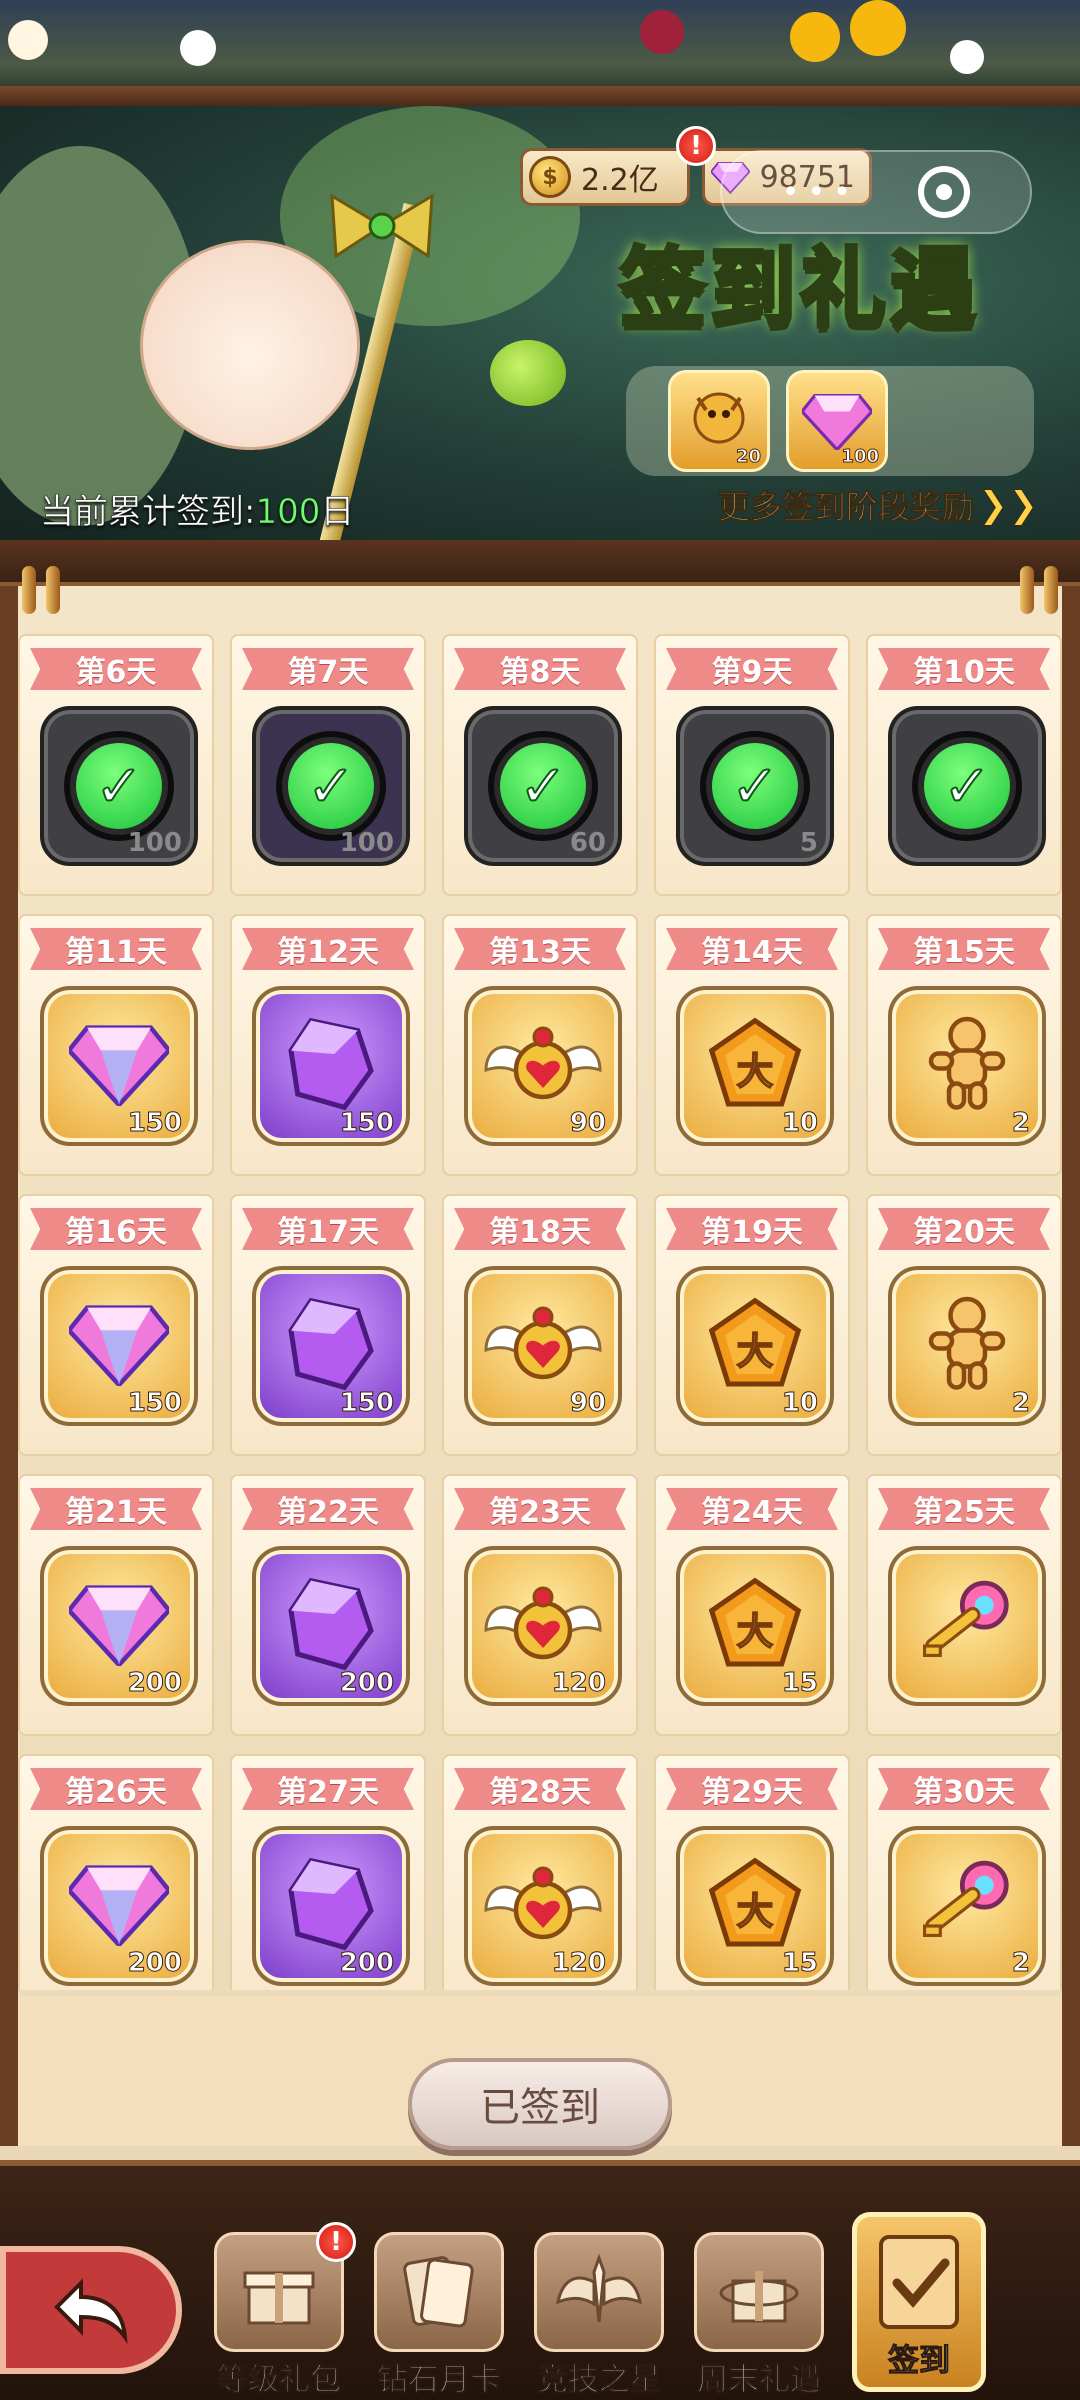 The image size is (1080, 2400). What do you see at coordinates (752, 1509) in the screenshot?
I see `day-label: 第24天` at bounding box center [752, 1509].